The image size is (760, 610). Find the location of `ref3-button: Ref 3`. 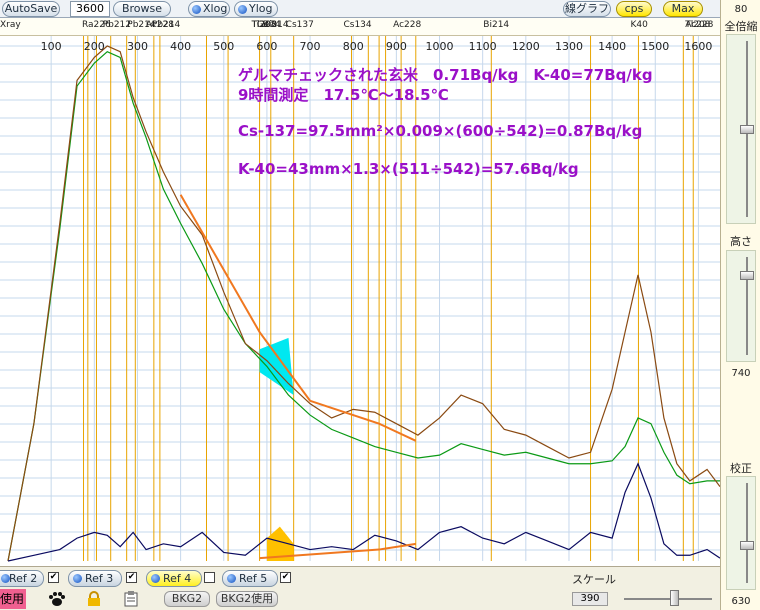

ref3-button: Ref 3 is located at coordinates (95, 578).